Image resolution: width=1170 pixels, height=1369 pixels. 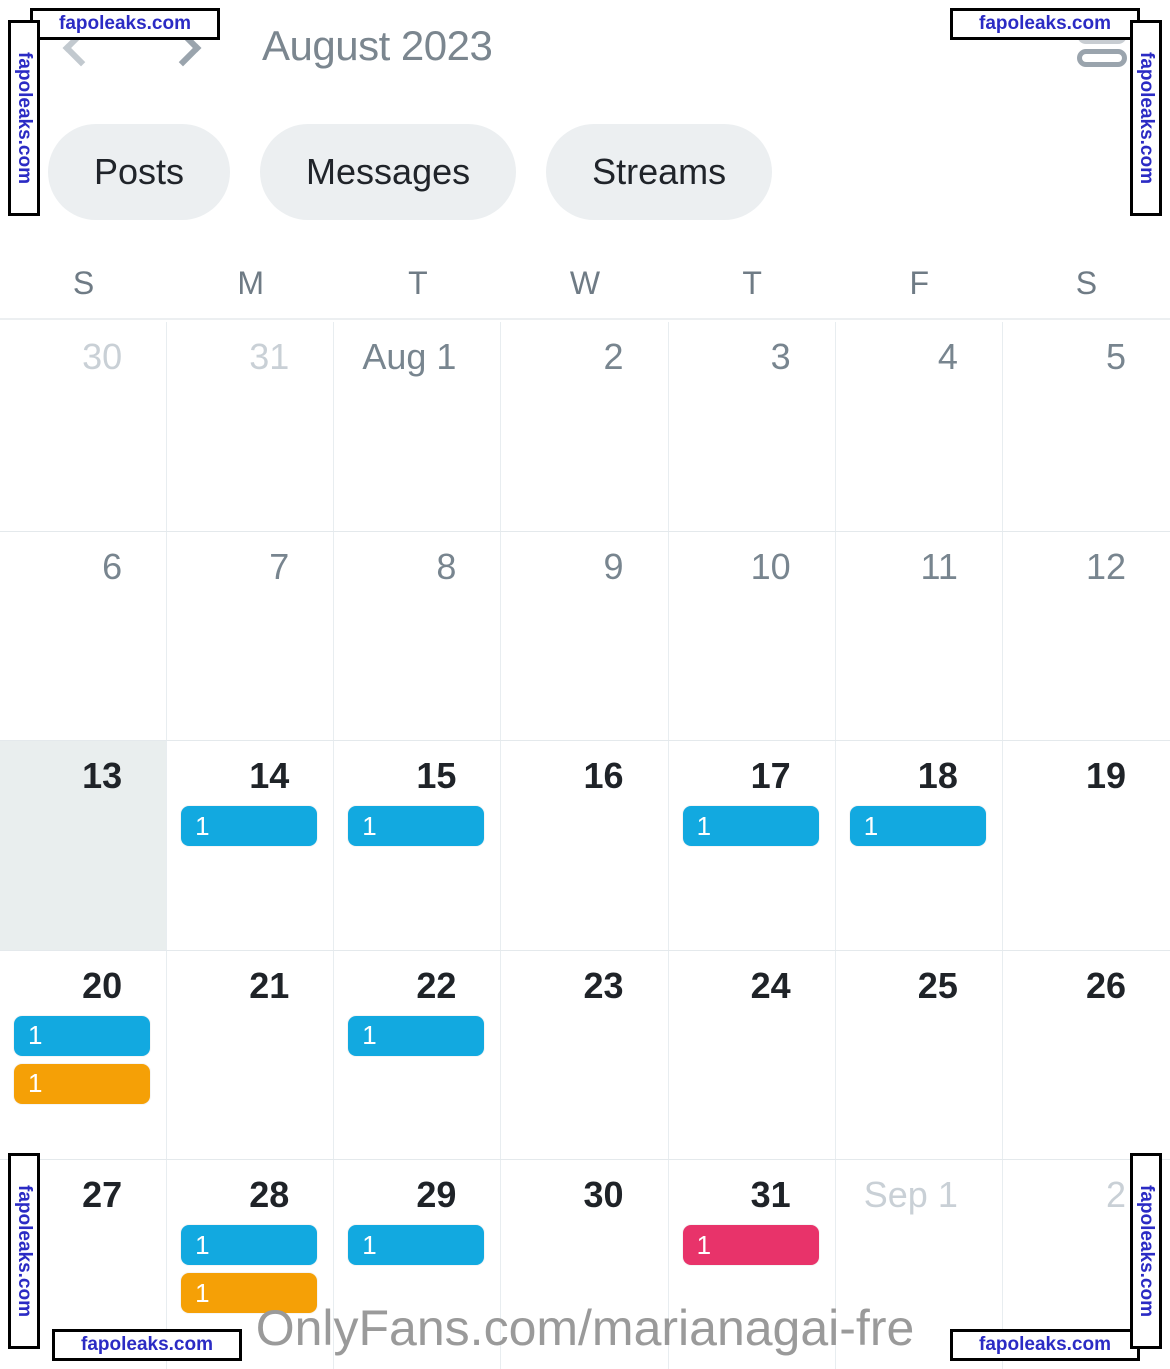 What do you see at coordinates (947, 356) in the screenshot?
I see `day-number: 4` at bounding box center [947, 356].